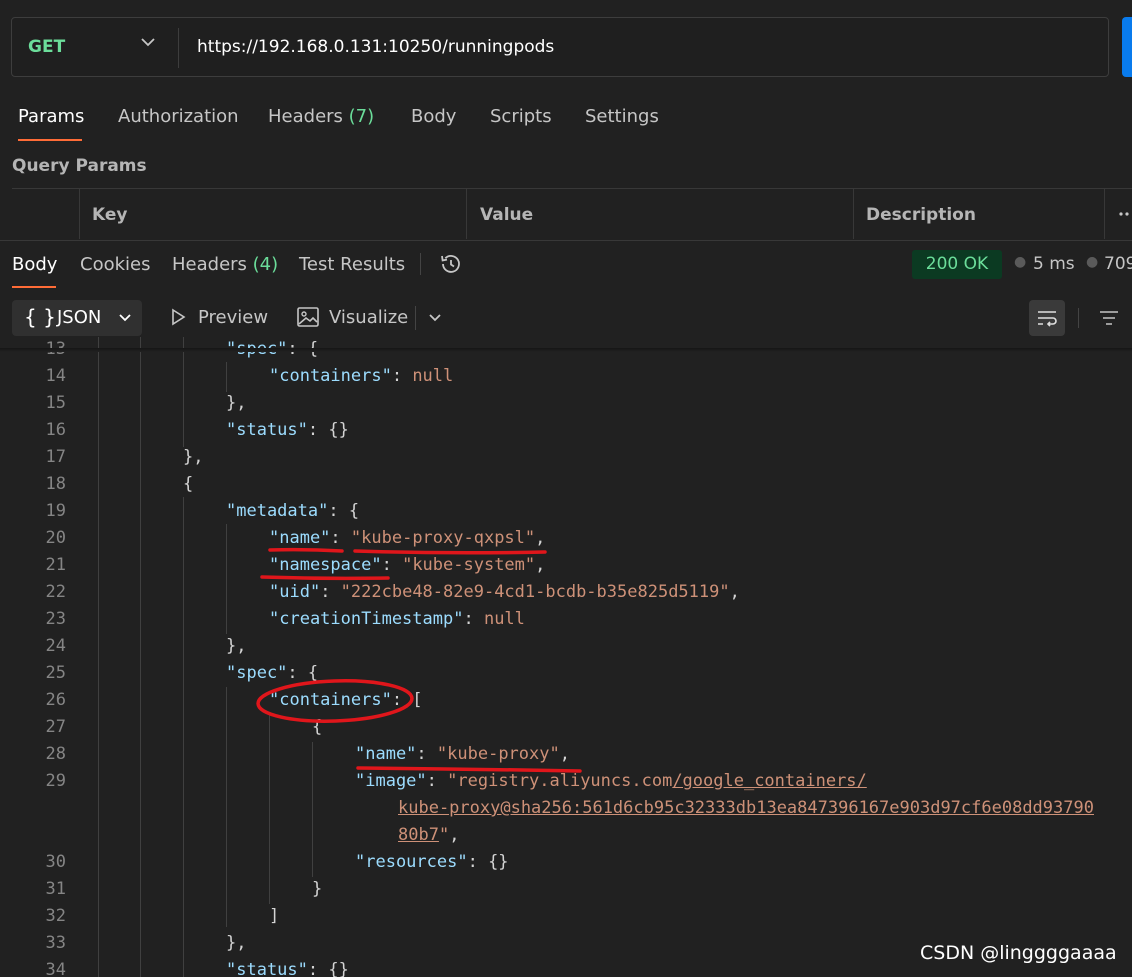 This screenshot has width=1132, height=977. I want to click on play-icon, so click(178, 317).